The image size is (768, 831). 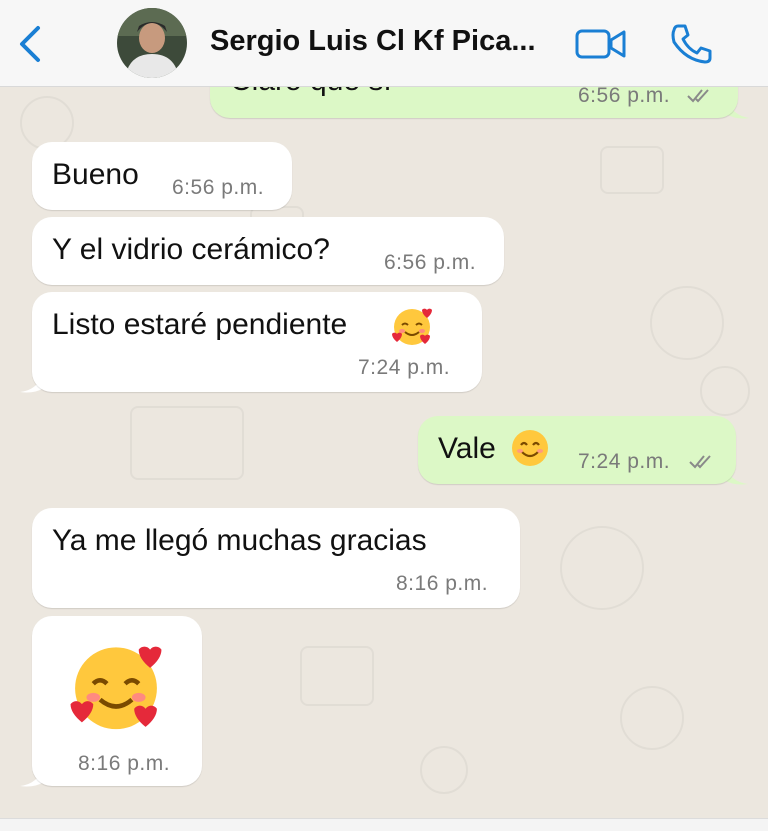 I want to click on message-bubble-incoming: Y el vidrio cerámico? 6:56 p.m., so click(x=268, y=251).